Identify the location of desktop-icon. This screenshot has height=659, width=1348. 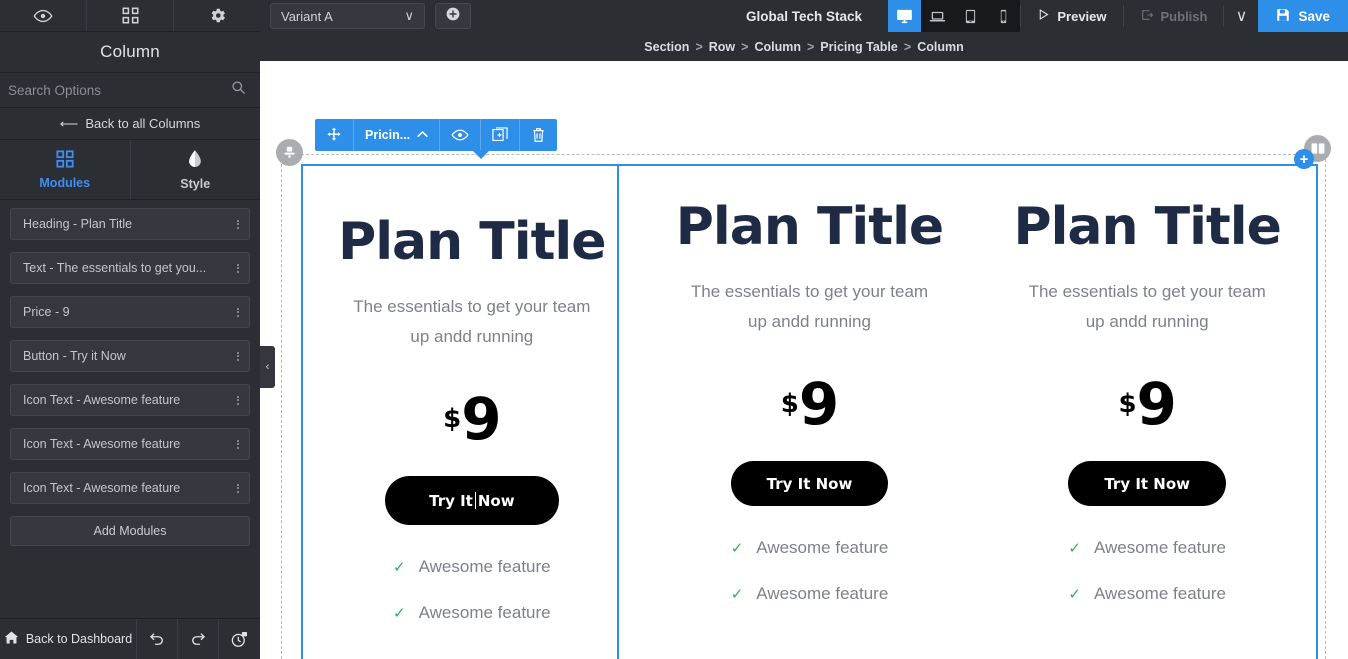
(905, 16).